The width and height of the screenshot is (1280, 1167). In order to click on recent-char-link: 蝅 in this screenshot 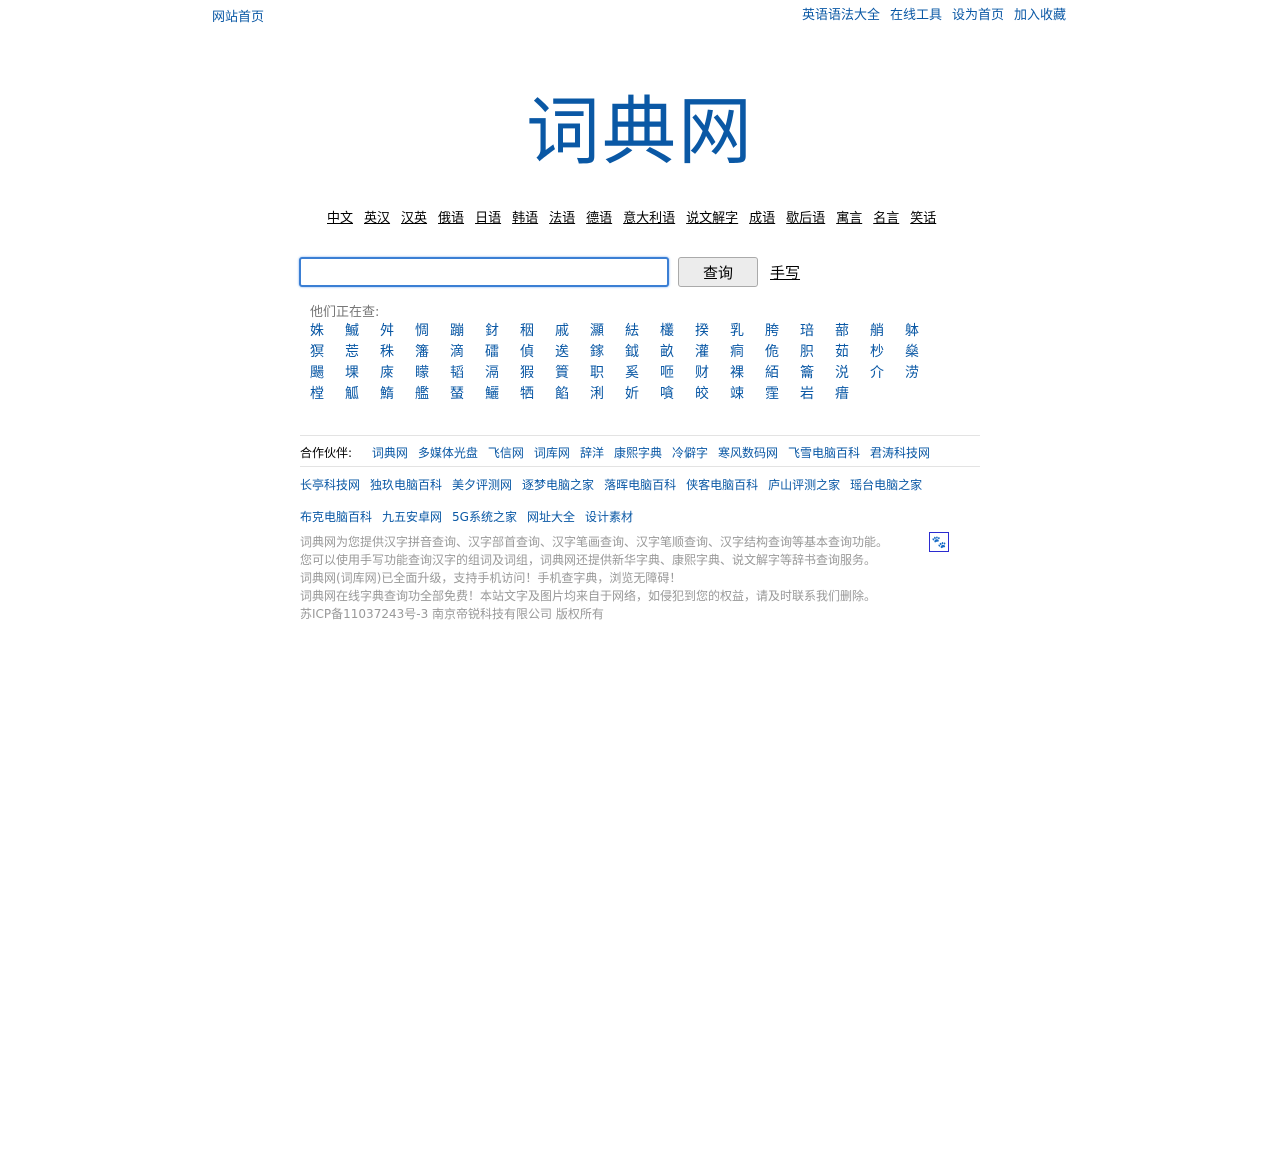, I will do `click(467, 394)`.